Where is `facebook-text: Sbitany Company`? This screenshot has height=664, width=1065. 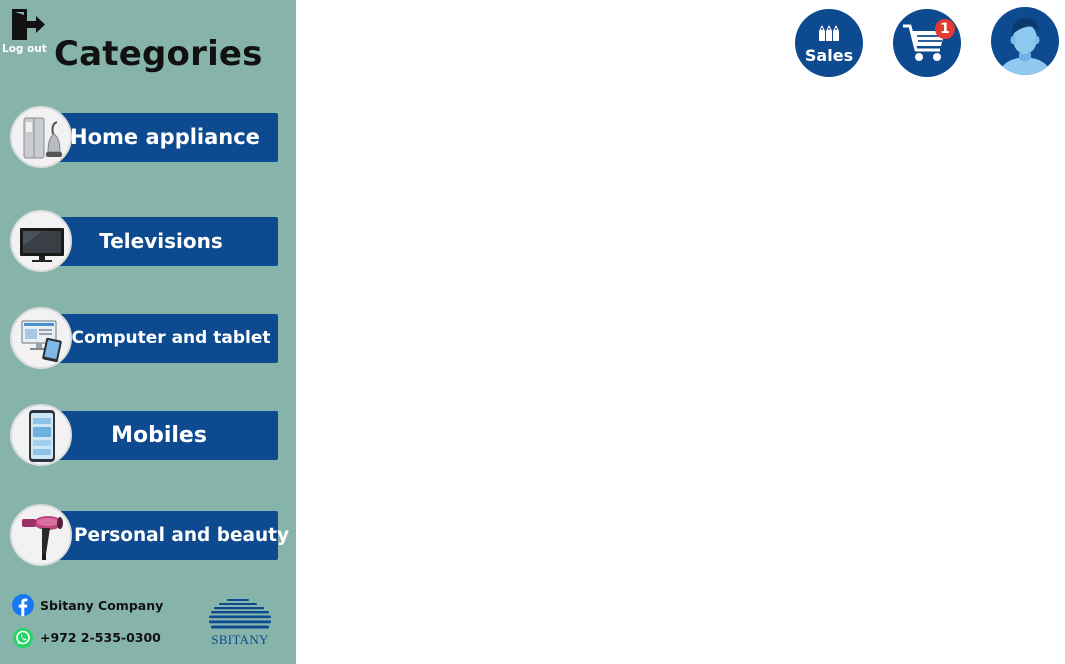
facebook-text: Sbitany Company is located at coordinates (102, 605).